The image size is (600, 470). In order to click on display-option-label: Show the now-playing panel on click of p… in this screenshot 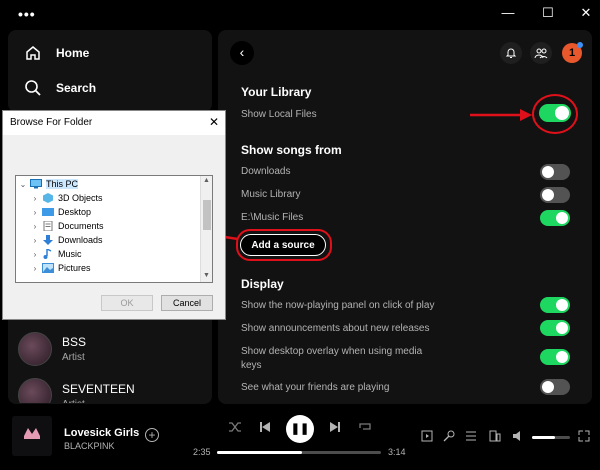, I will do `click(338, 305)`.